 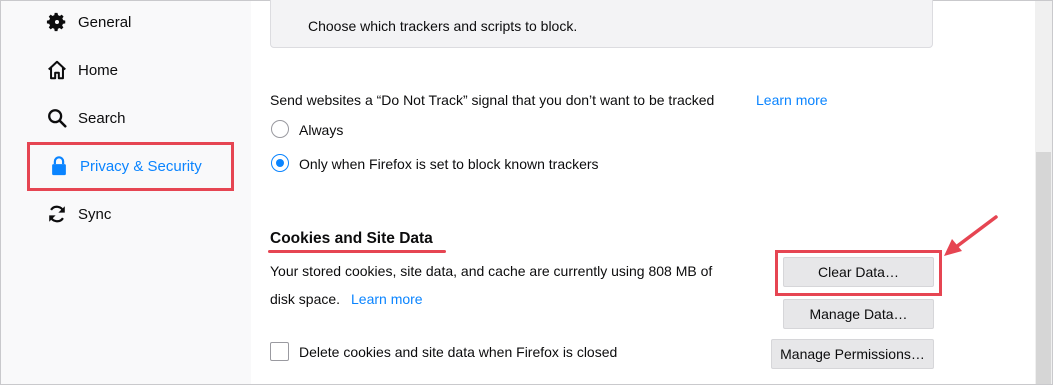 I want to click on sidebar-item-label: Sync, so click(x=95, y=214).